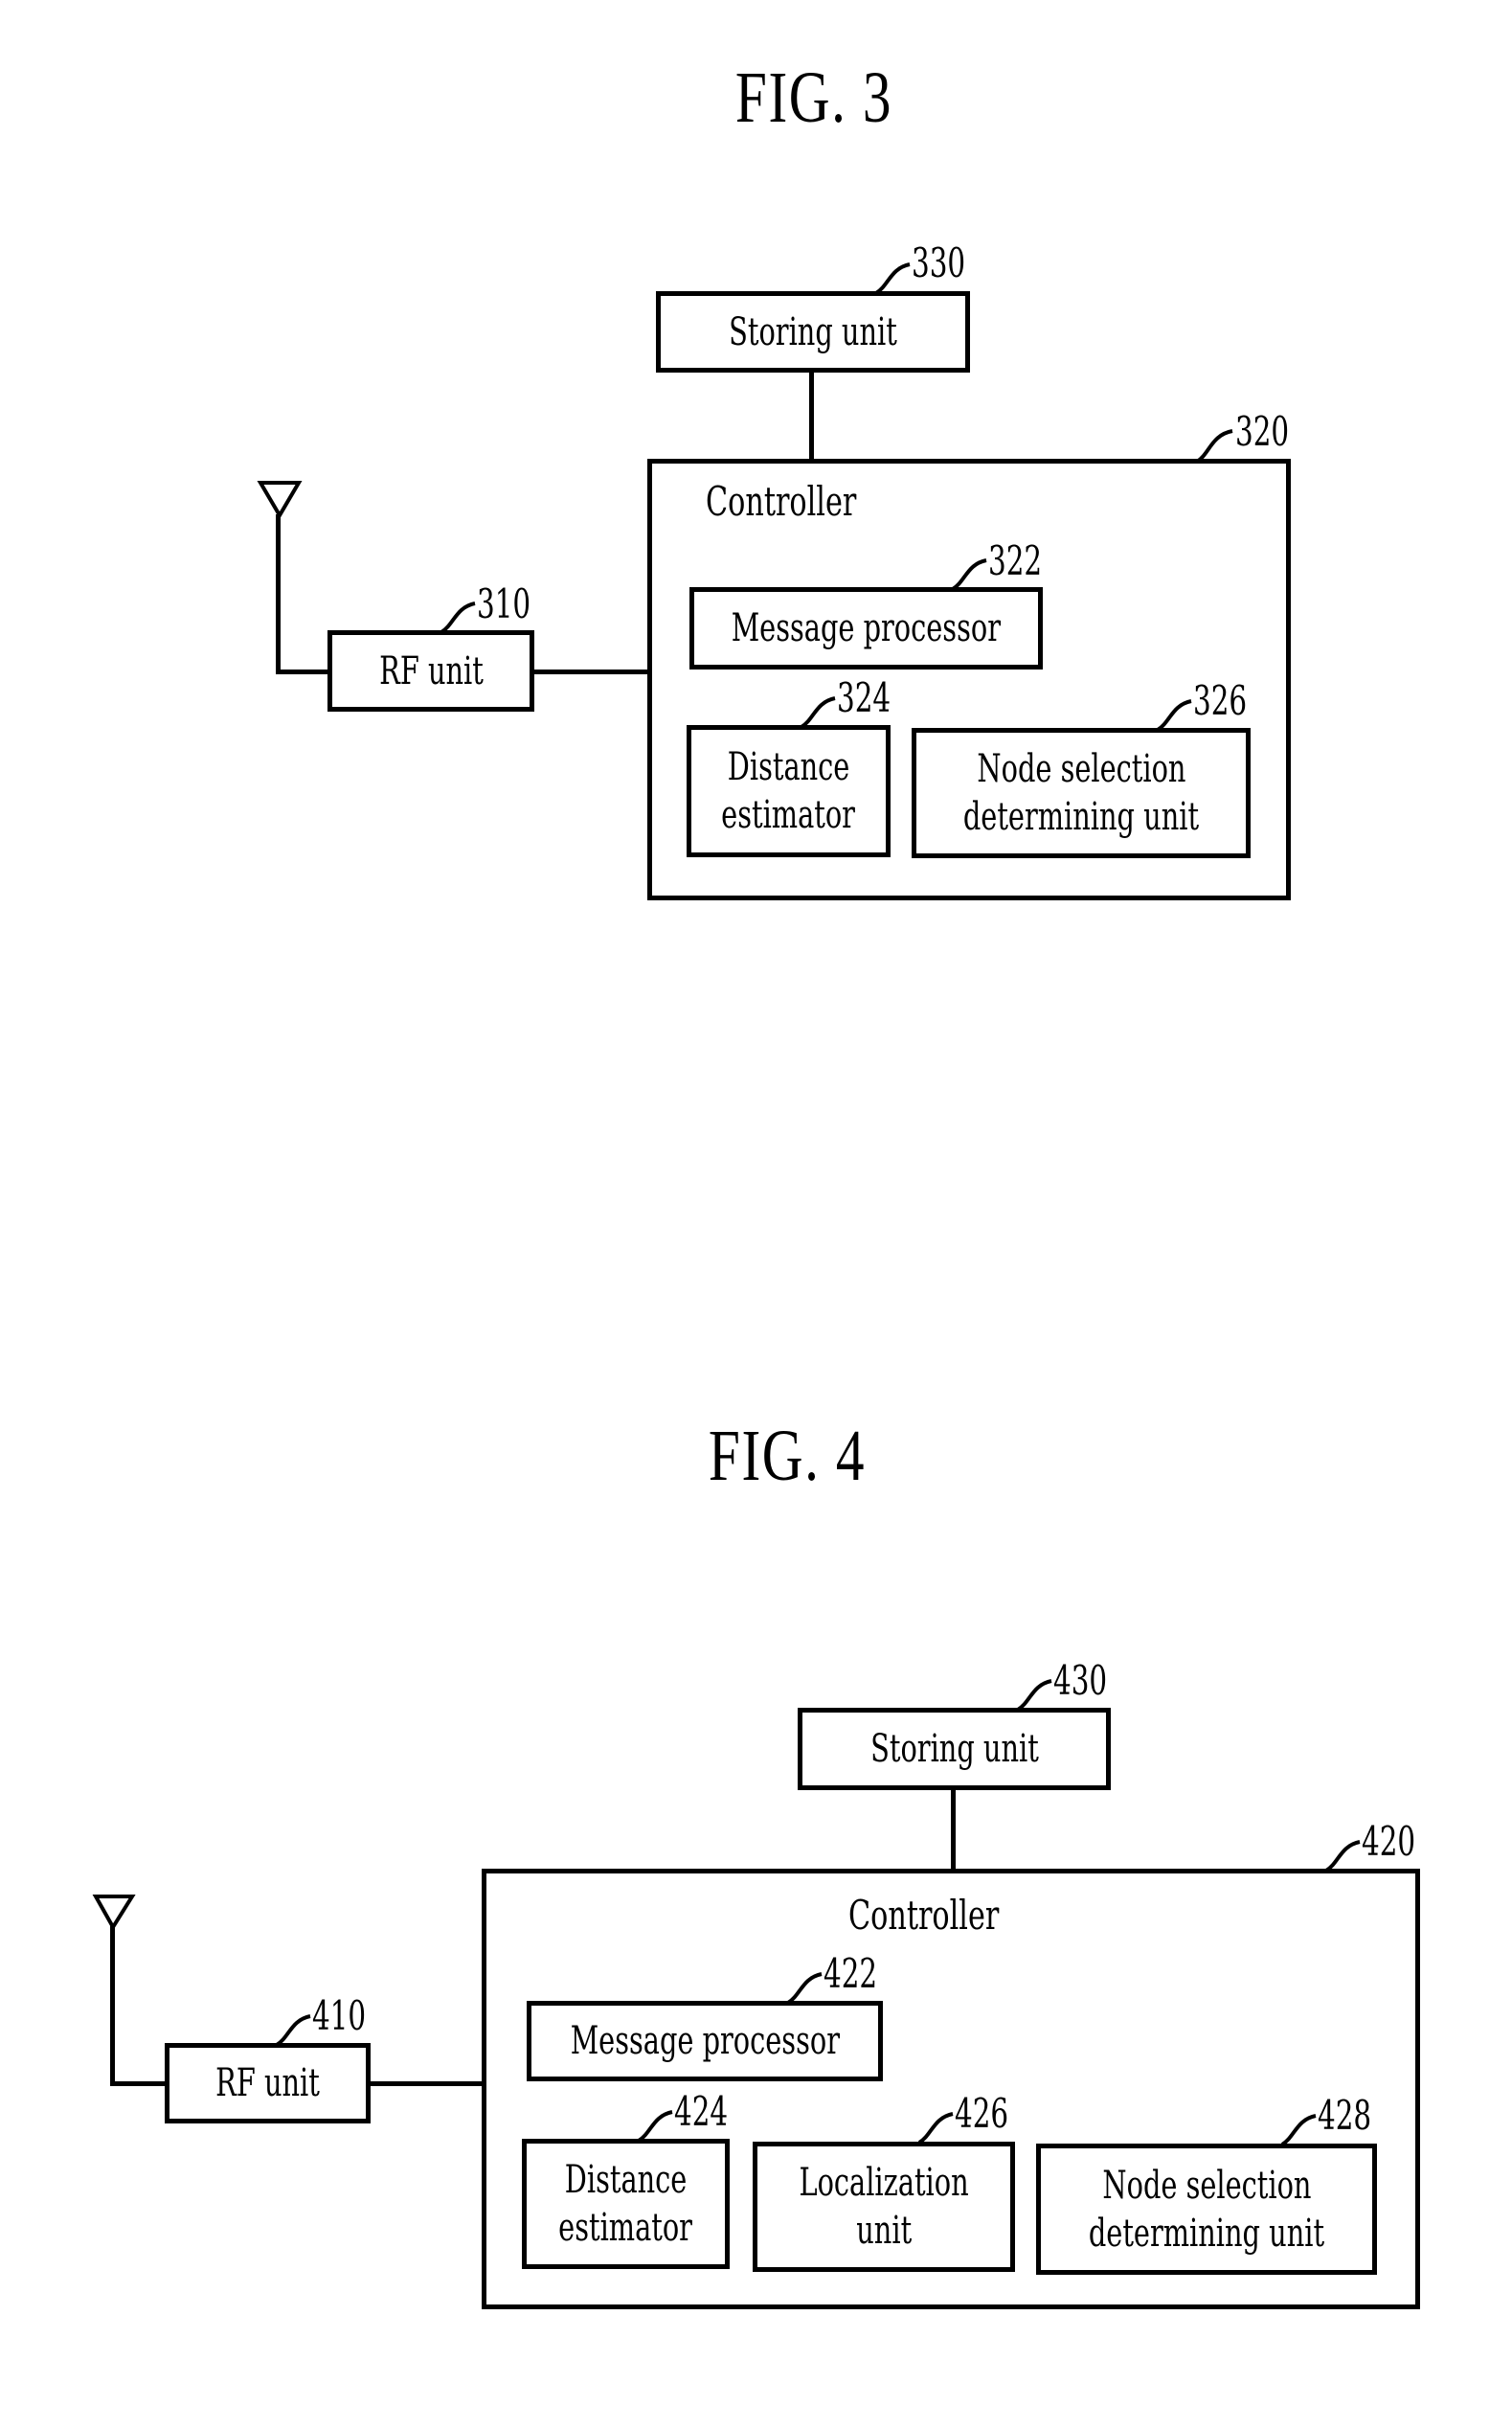  I want to click on fig3-distance-estimator-line2: estimator, so click(788, 815).